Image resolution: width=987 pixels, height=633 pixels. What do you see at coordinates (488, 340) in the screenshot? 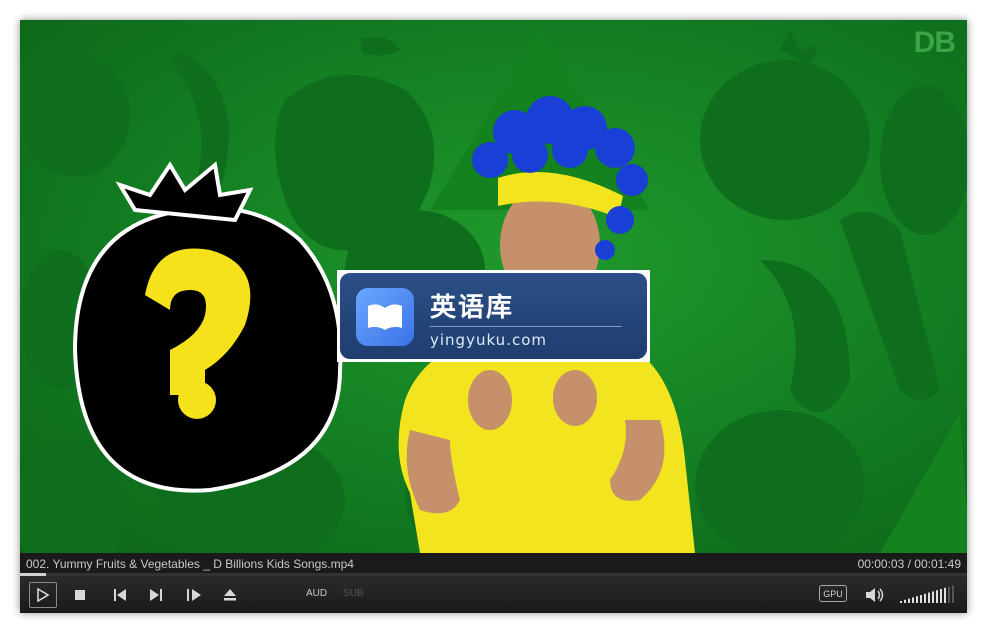
I see `overlay-url: yingyuku.com` at bounding box center [488, 340].